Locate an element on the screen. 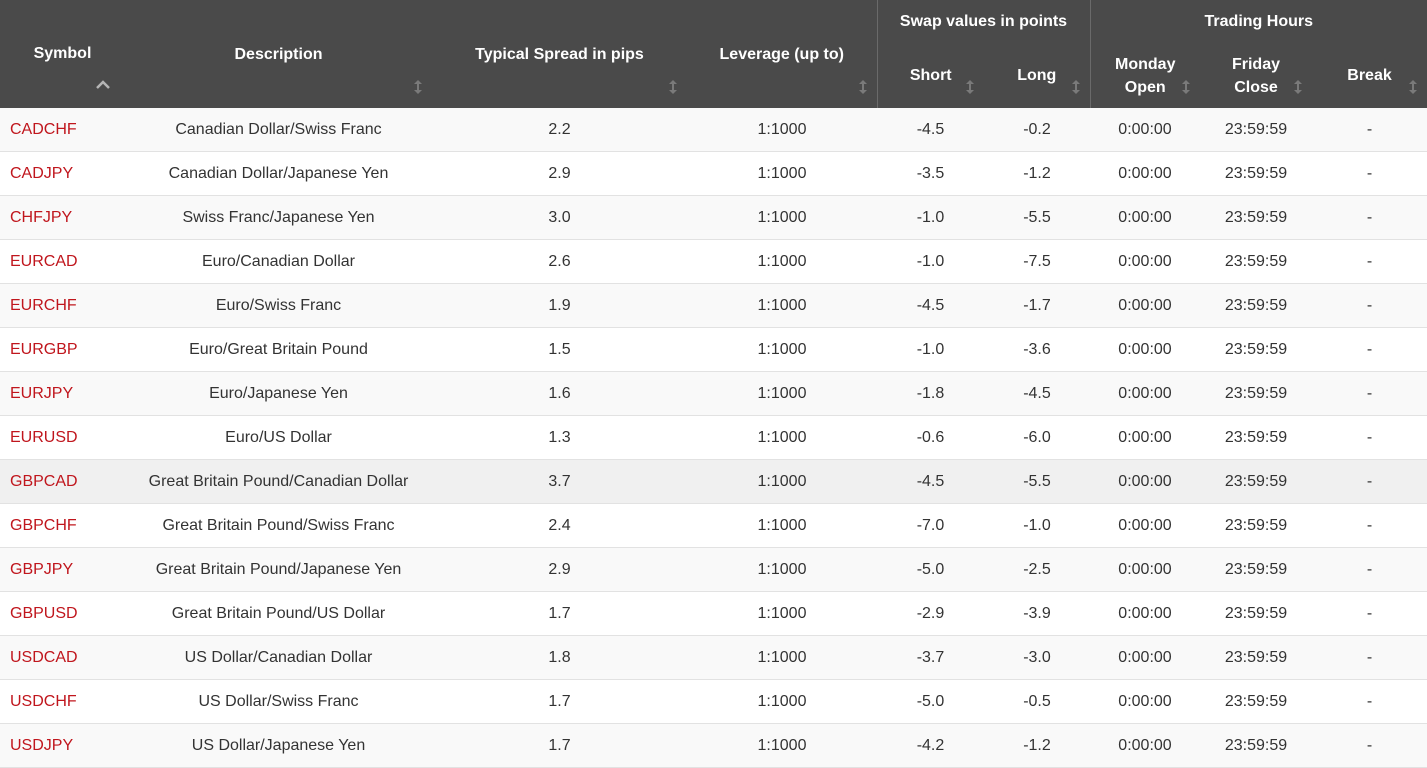 The width and height of the screenshot is (1427, 768). cell-swap-long: -3.9 is located at coordinates (1037, 613).